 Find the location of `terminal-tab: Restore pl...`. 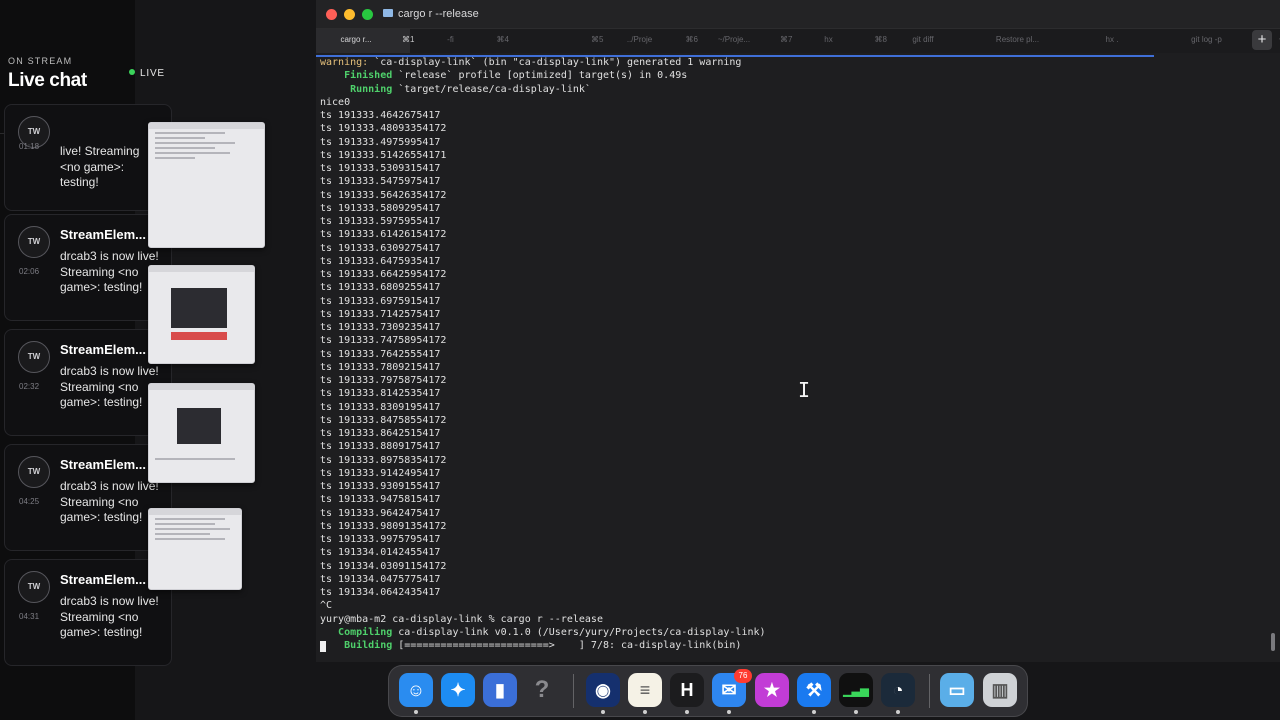

terminal-tab: Restore pl... is located at coordinates (1025, 41).